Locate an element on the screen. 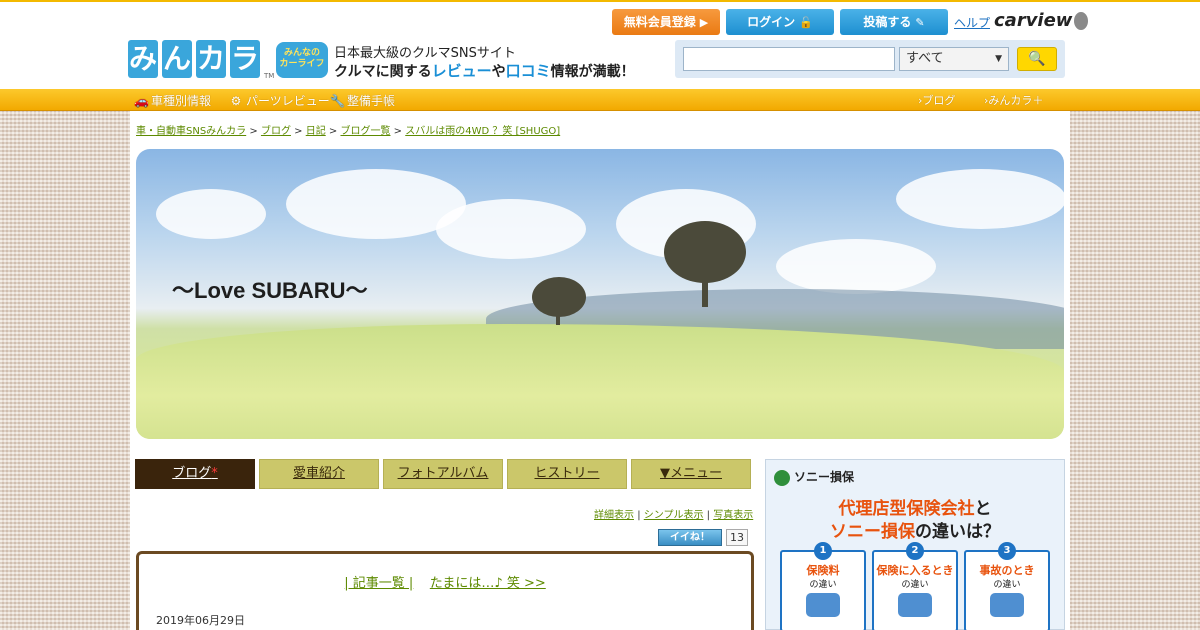 This screenshot has height=630, width=1200. logo-char: ラ is located at coordinates (245, 59).